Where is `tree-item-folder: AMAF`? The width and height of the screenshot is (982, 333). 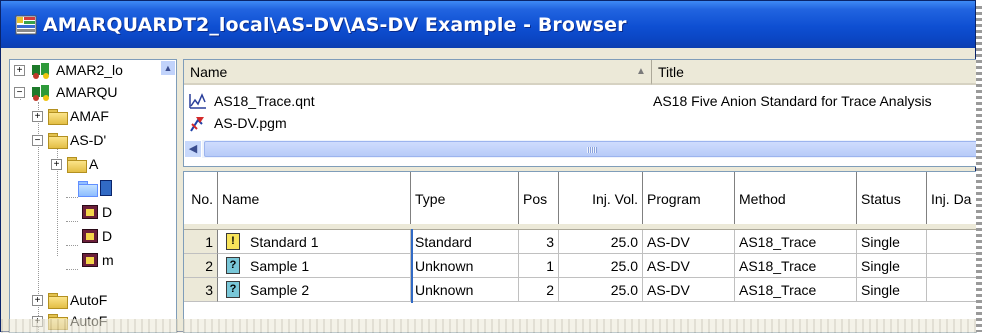 tree-item-folder: AMAF is located at coordinates (78, 116).